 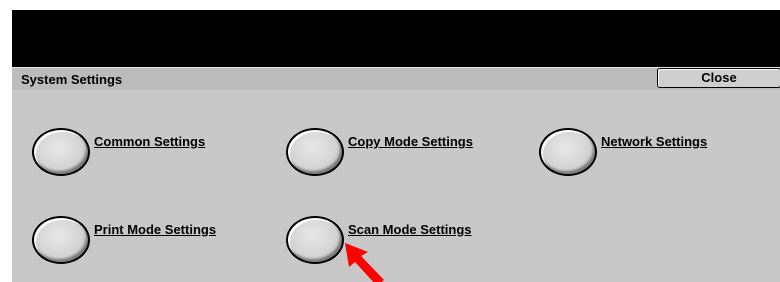 What do you see at coordinates (118, 152) in the screenshot?
I see `common-settings-option: Common Settings` at bounding box center [118, 152].